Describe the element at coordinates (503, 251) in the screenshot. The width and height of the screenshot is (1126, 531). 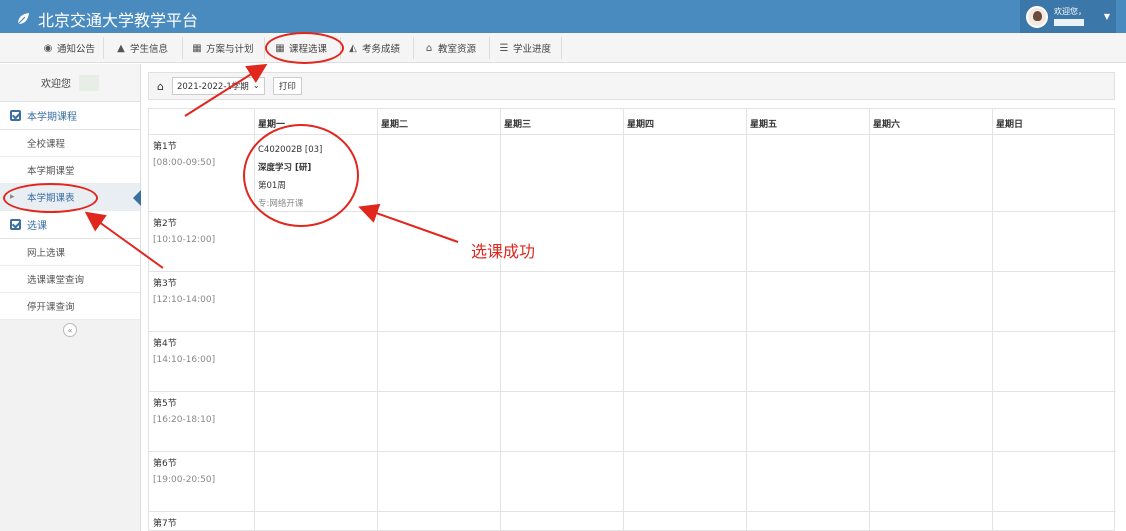
I see `annotation-text: 选课成功` at that location.